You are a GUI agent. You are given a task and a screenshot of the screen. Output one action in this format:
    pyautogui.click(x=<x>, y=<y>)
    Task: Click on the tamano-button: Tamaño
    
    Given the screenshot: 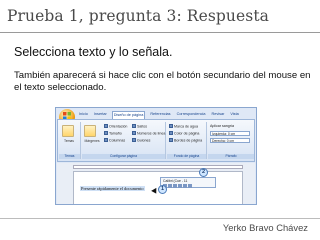 What is the action you would take?
    pyautogui.click(x=113, y=134)
    